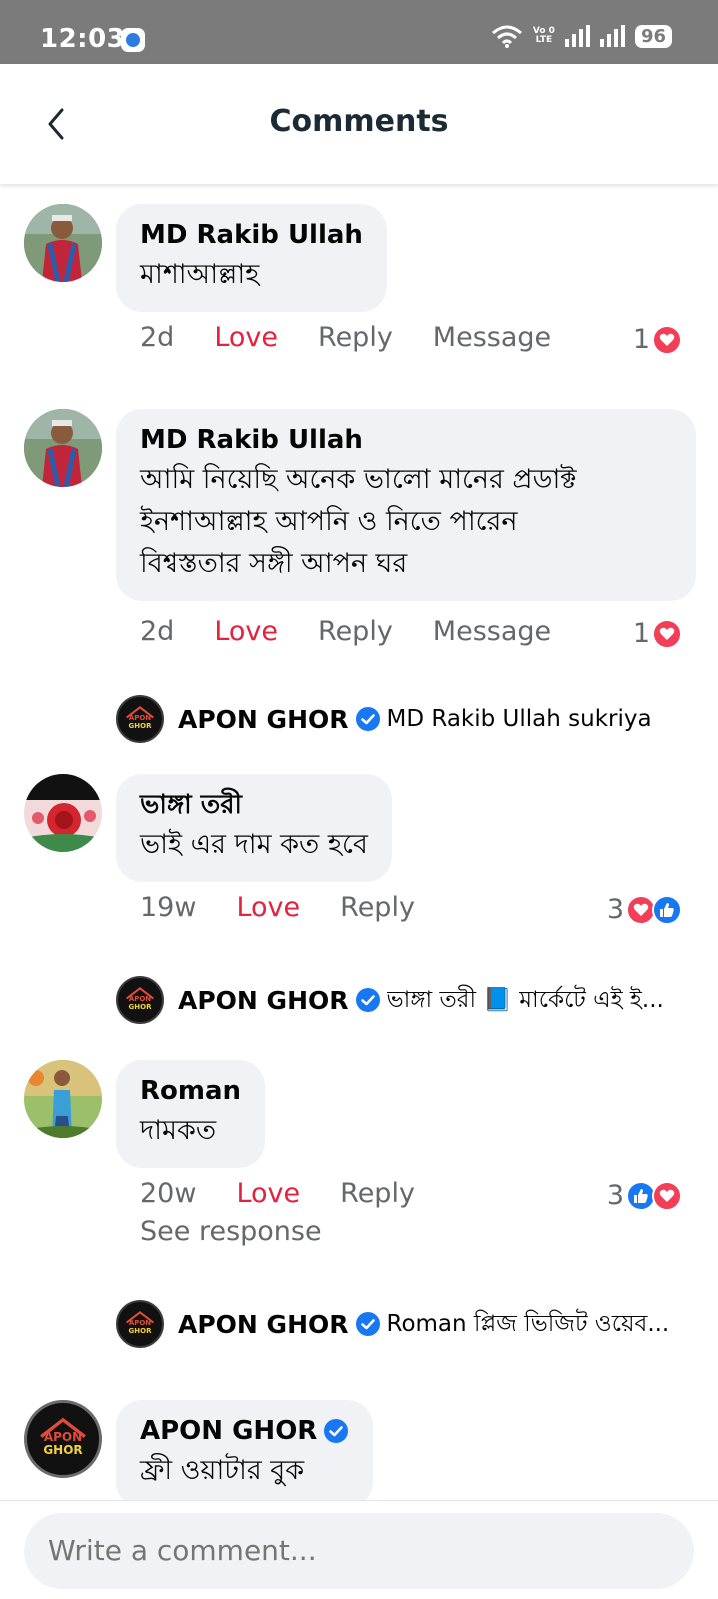 Image resolution: width=718 pixels, height=1599 pixels. I want to click on page-title: Comments, so click(359, 121).